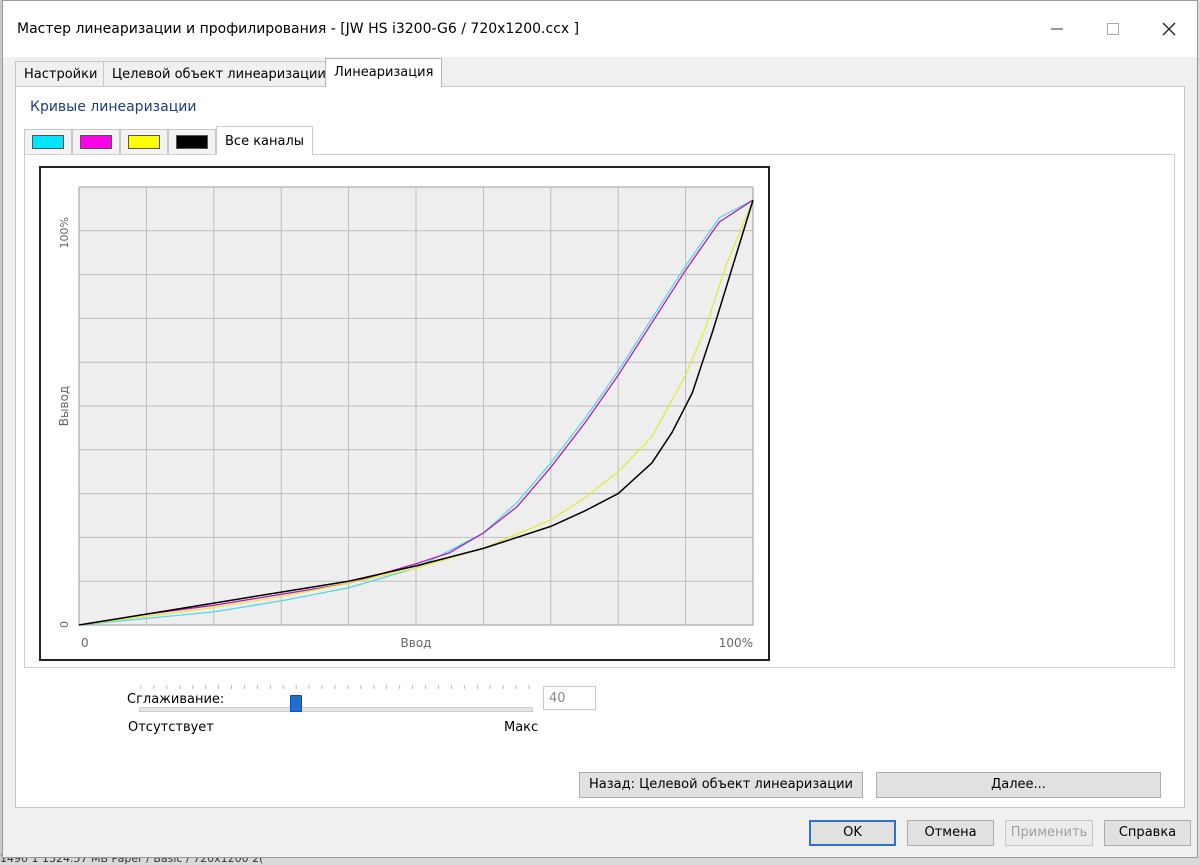 This screenshot has width=1200, height=865. I want to click on channel-tab-yellow, so click(144, 141).